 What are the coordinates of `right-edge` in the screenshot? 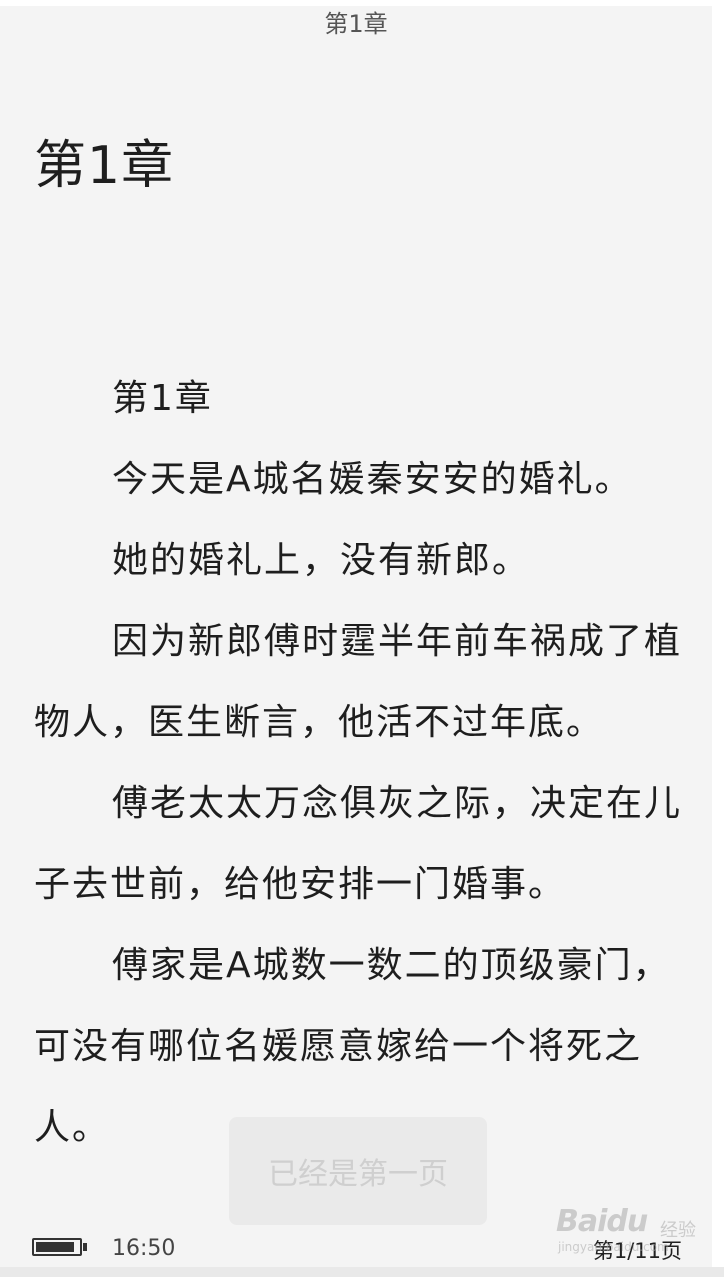 It's located at (718, 638).